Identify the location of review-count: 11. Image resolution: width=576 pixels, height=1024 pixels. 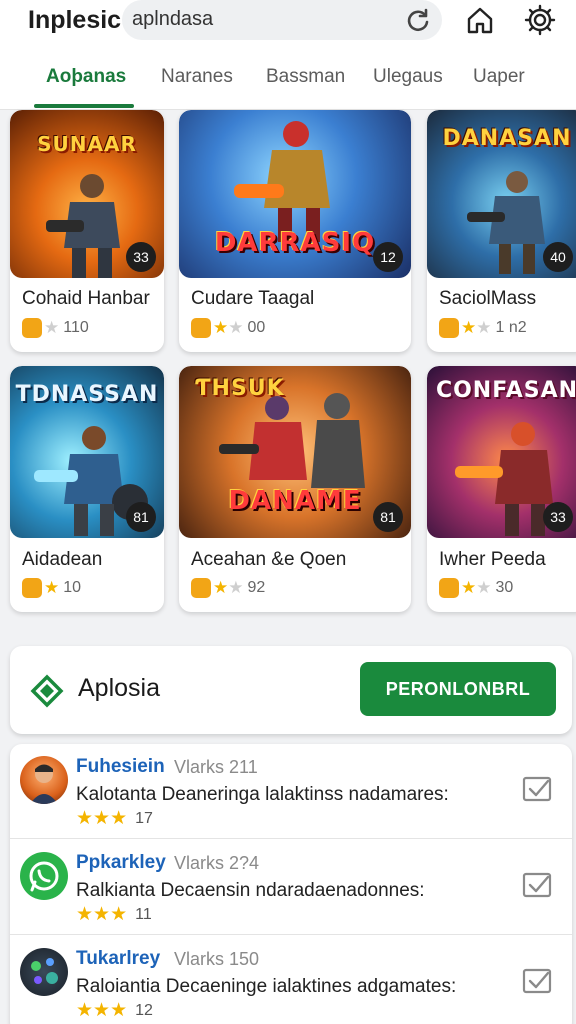
(143, 914).